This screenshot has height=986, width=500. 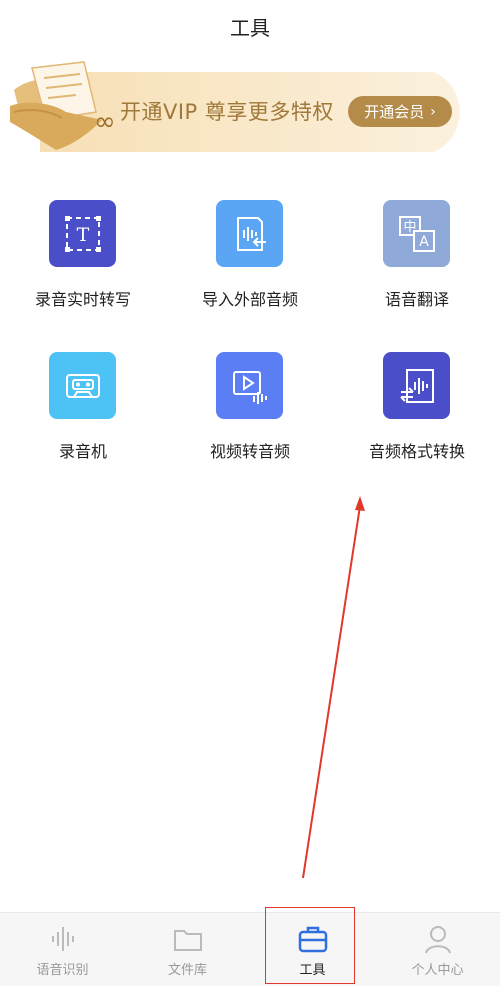 What do you see at coordinates (227, 112) in the screenshot?
I see `vip-promo-text: 开通VIP 尊享更多特权` at bounding box center [227, 112].